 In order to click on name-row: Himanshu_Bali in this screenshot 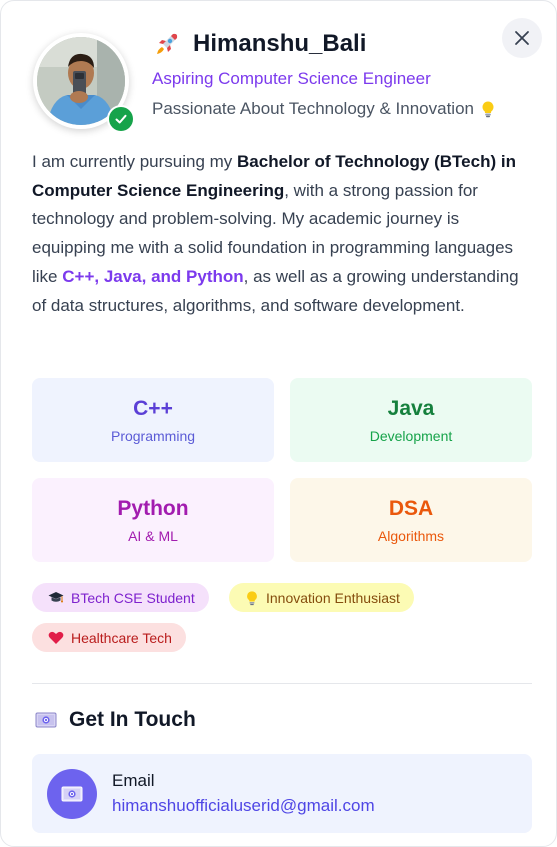, I will do `click(259, 44)`.